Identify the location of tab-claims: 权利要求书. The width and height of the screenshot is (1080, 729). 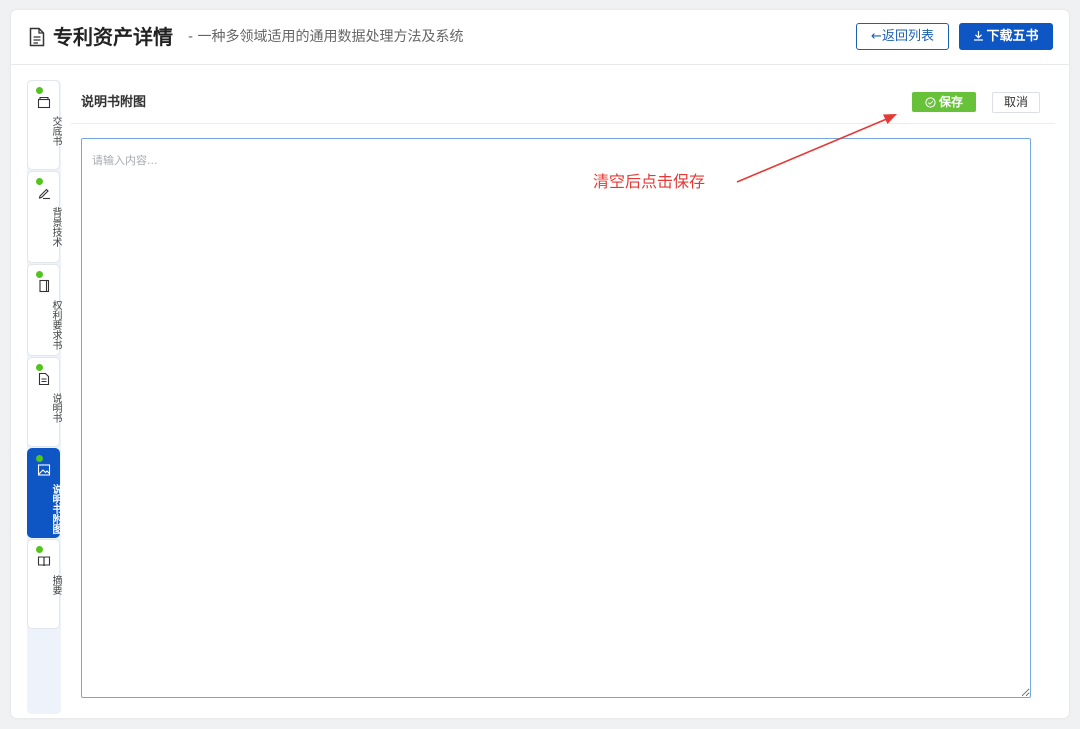
(44, 310).